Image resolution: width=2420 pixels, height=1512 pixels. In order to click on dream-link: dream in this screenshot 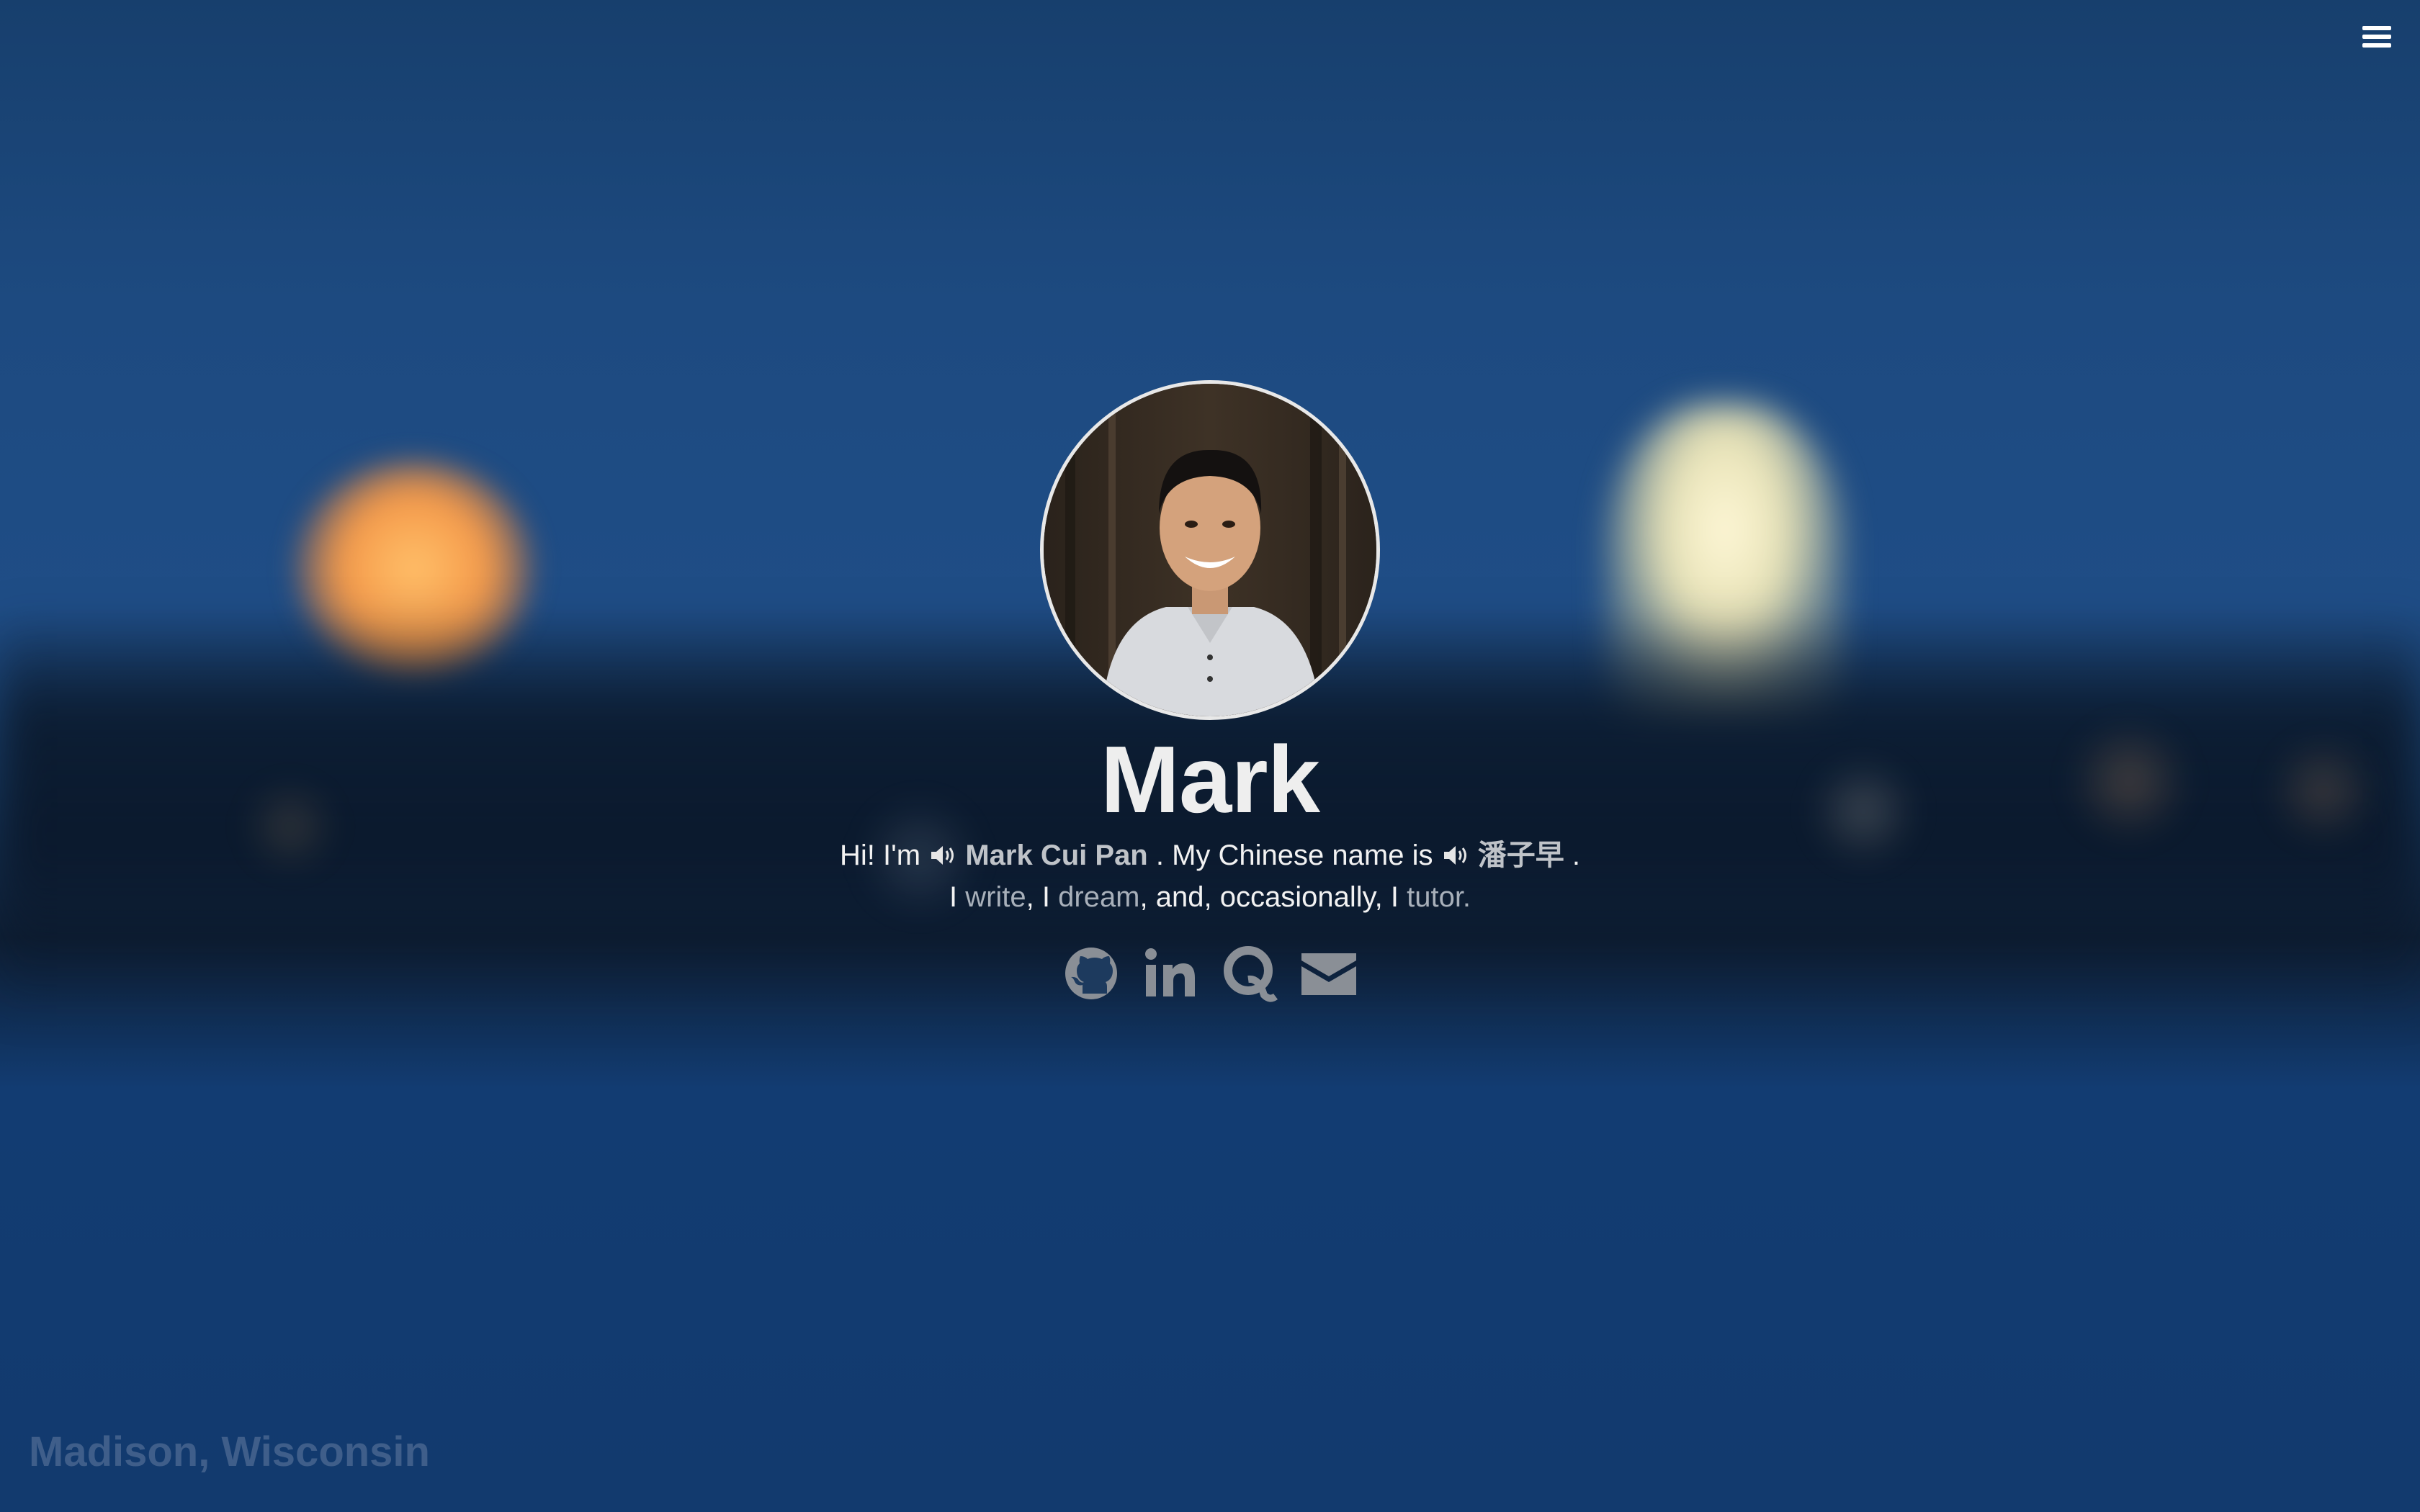, I will do `click(1098, 897)`.